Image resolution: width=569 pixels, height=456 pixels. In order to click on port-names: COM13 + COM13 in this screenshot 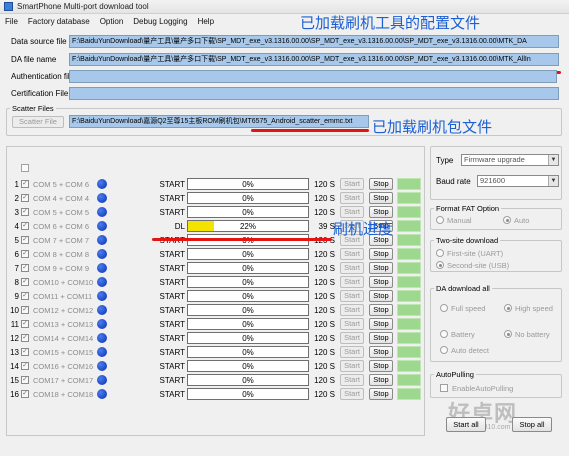, I will do `click(63, 324)`.